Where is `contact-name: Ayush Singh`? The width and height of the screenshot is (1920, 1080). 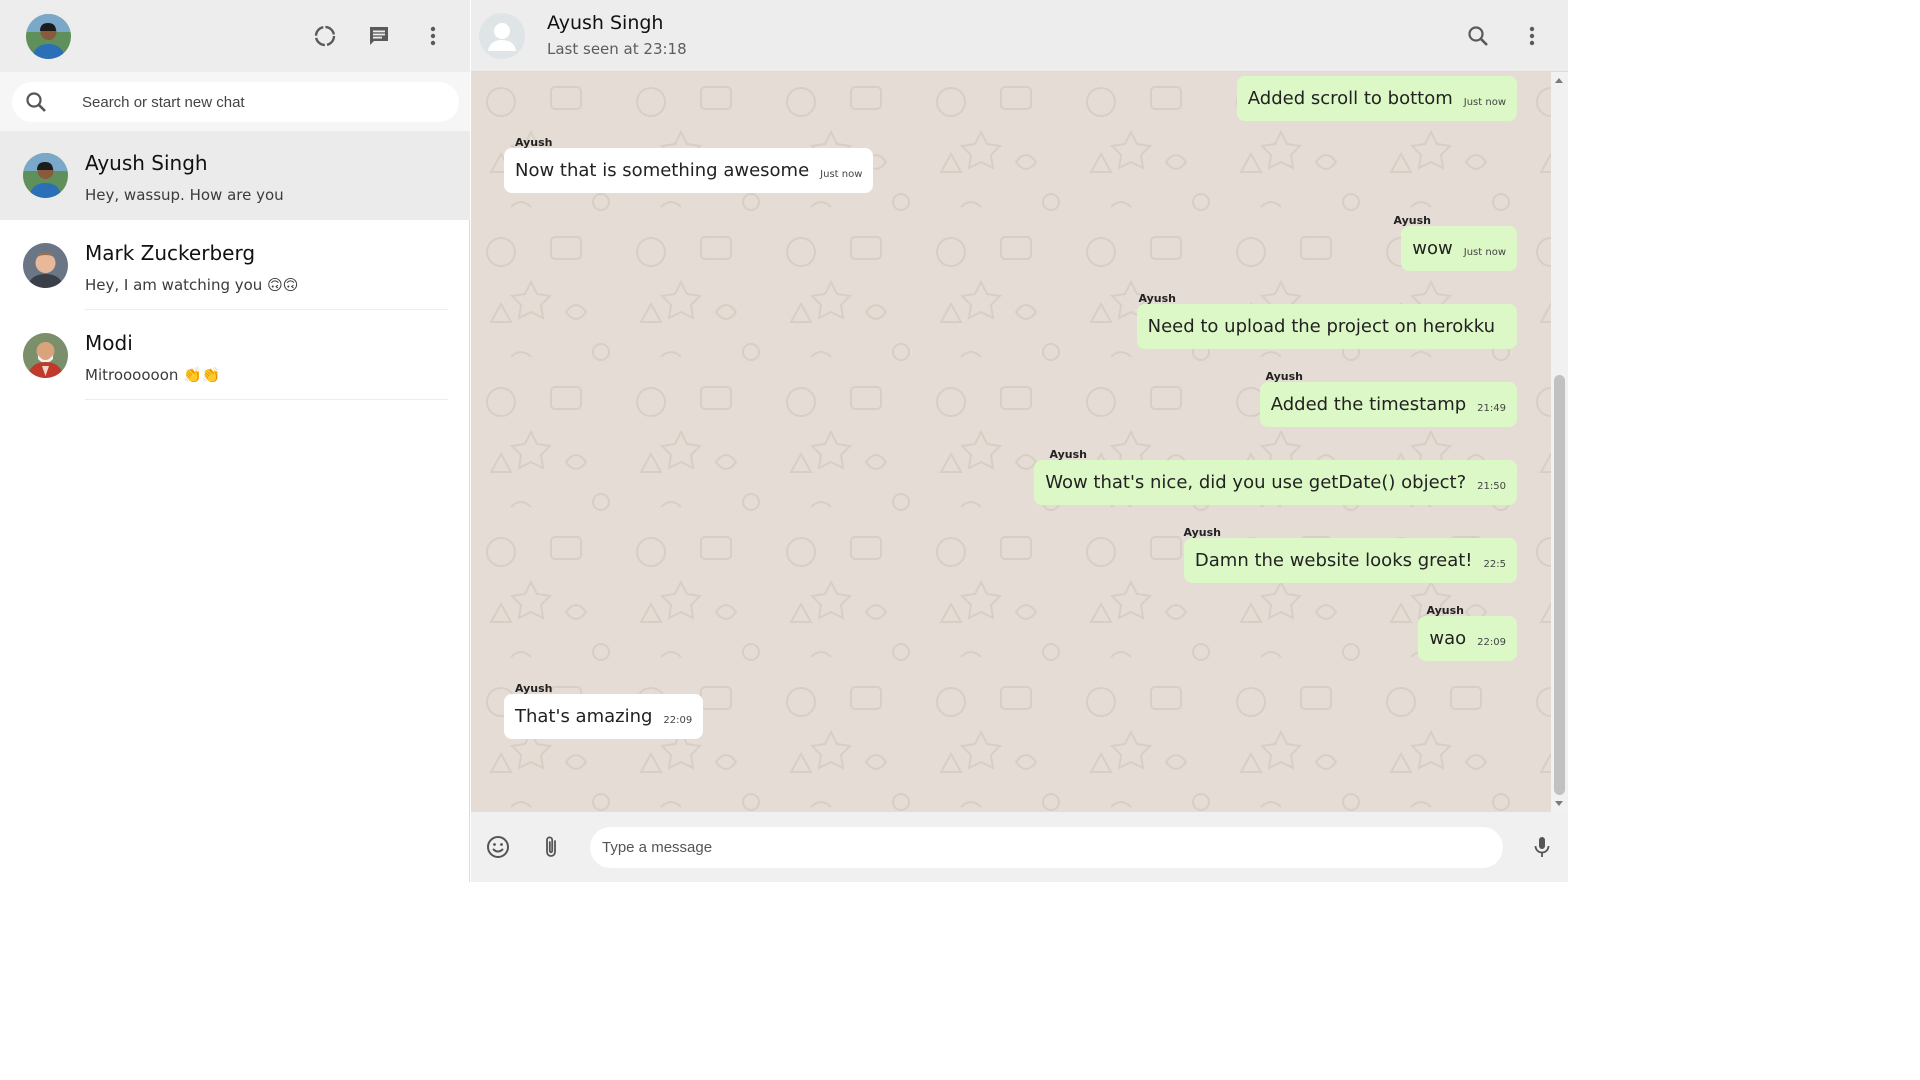
contact-name: Ayush Singh is located at coordinates (605, 23).